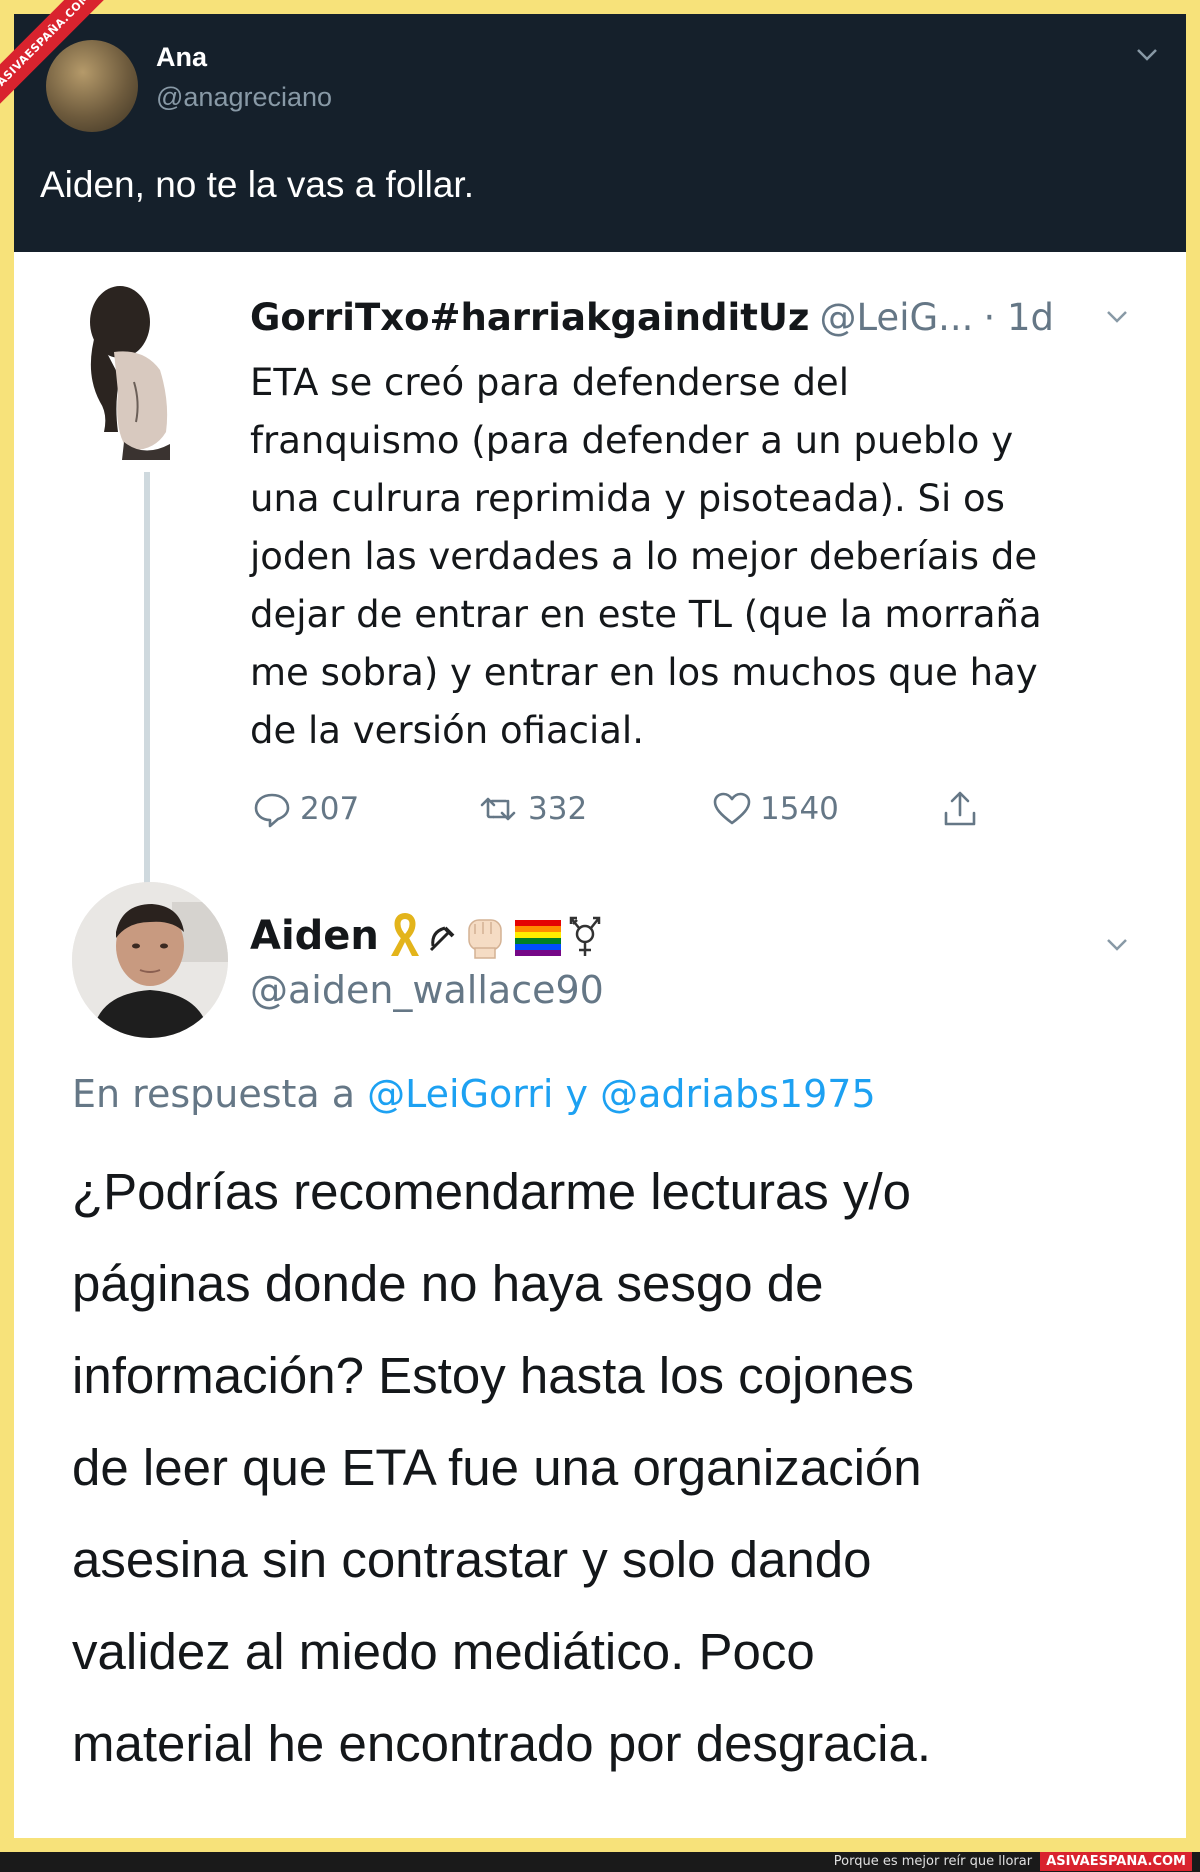 The width and height of the screenshot is (1200, 1872). What do you see at coordinates (577, 1094) in the screenshot?
I see `reply-and: y` at bounding box center [577, 1094].